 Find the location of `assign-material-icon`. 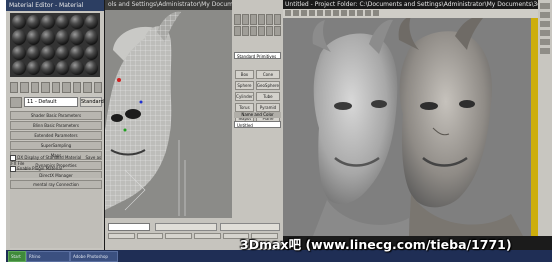

assign-material-icon is located at coordinates (35, 87).